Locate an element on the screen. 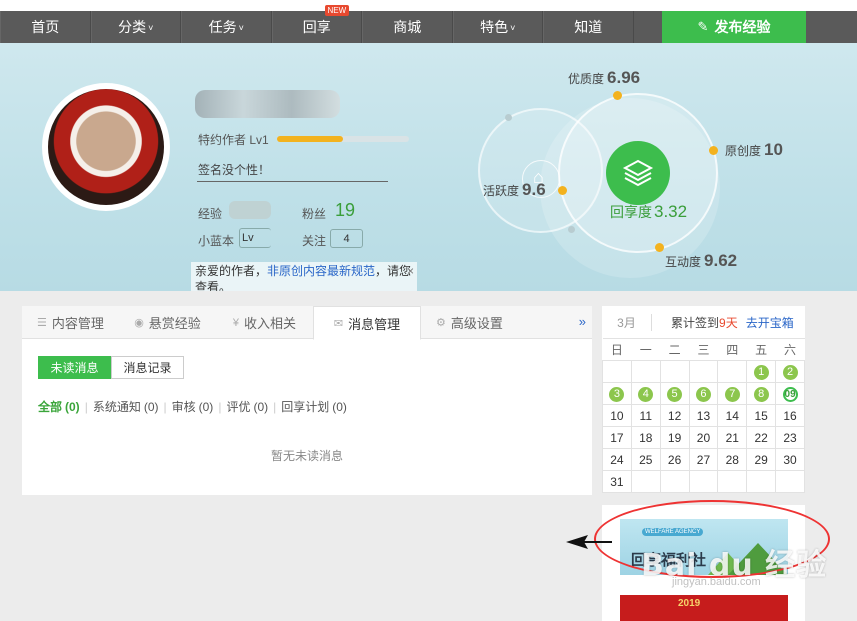 The width and height of the screenshot is (857, 621). calendar-day-number: 8 is located at coordinates (761, 394).